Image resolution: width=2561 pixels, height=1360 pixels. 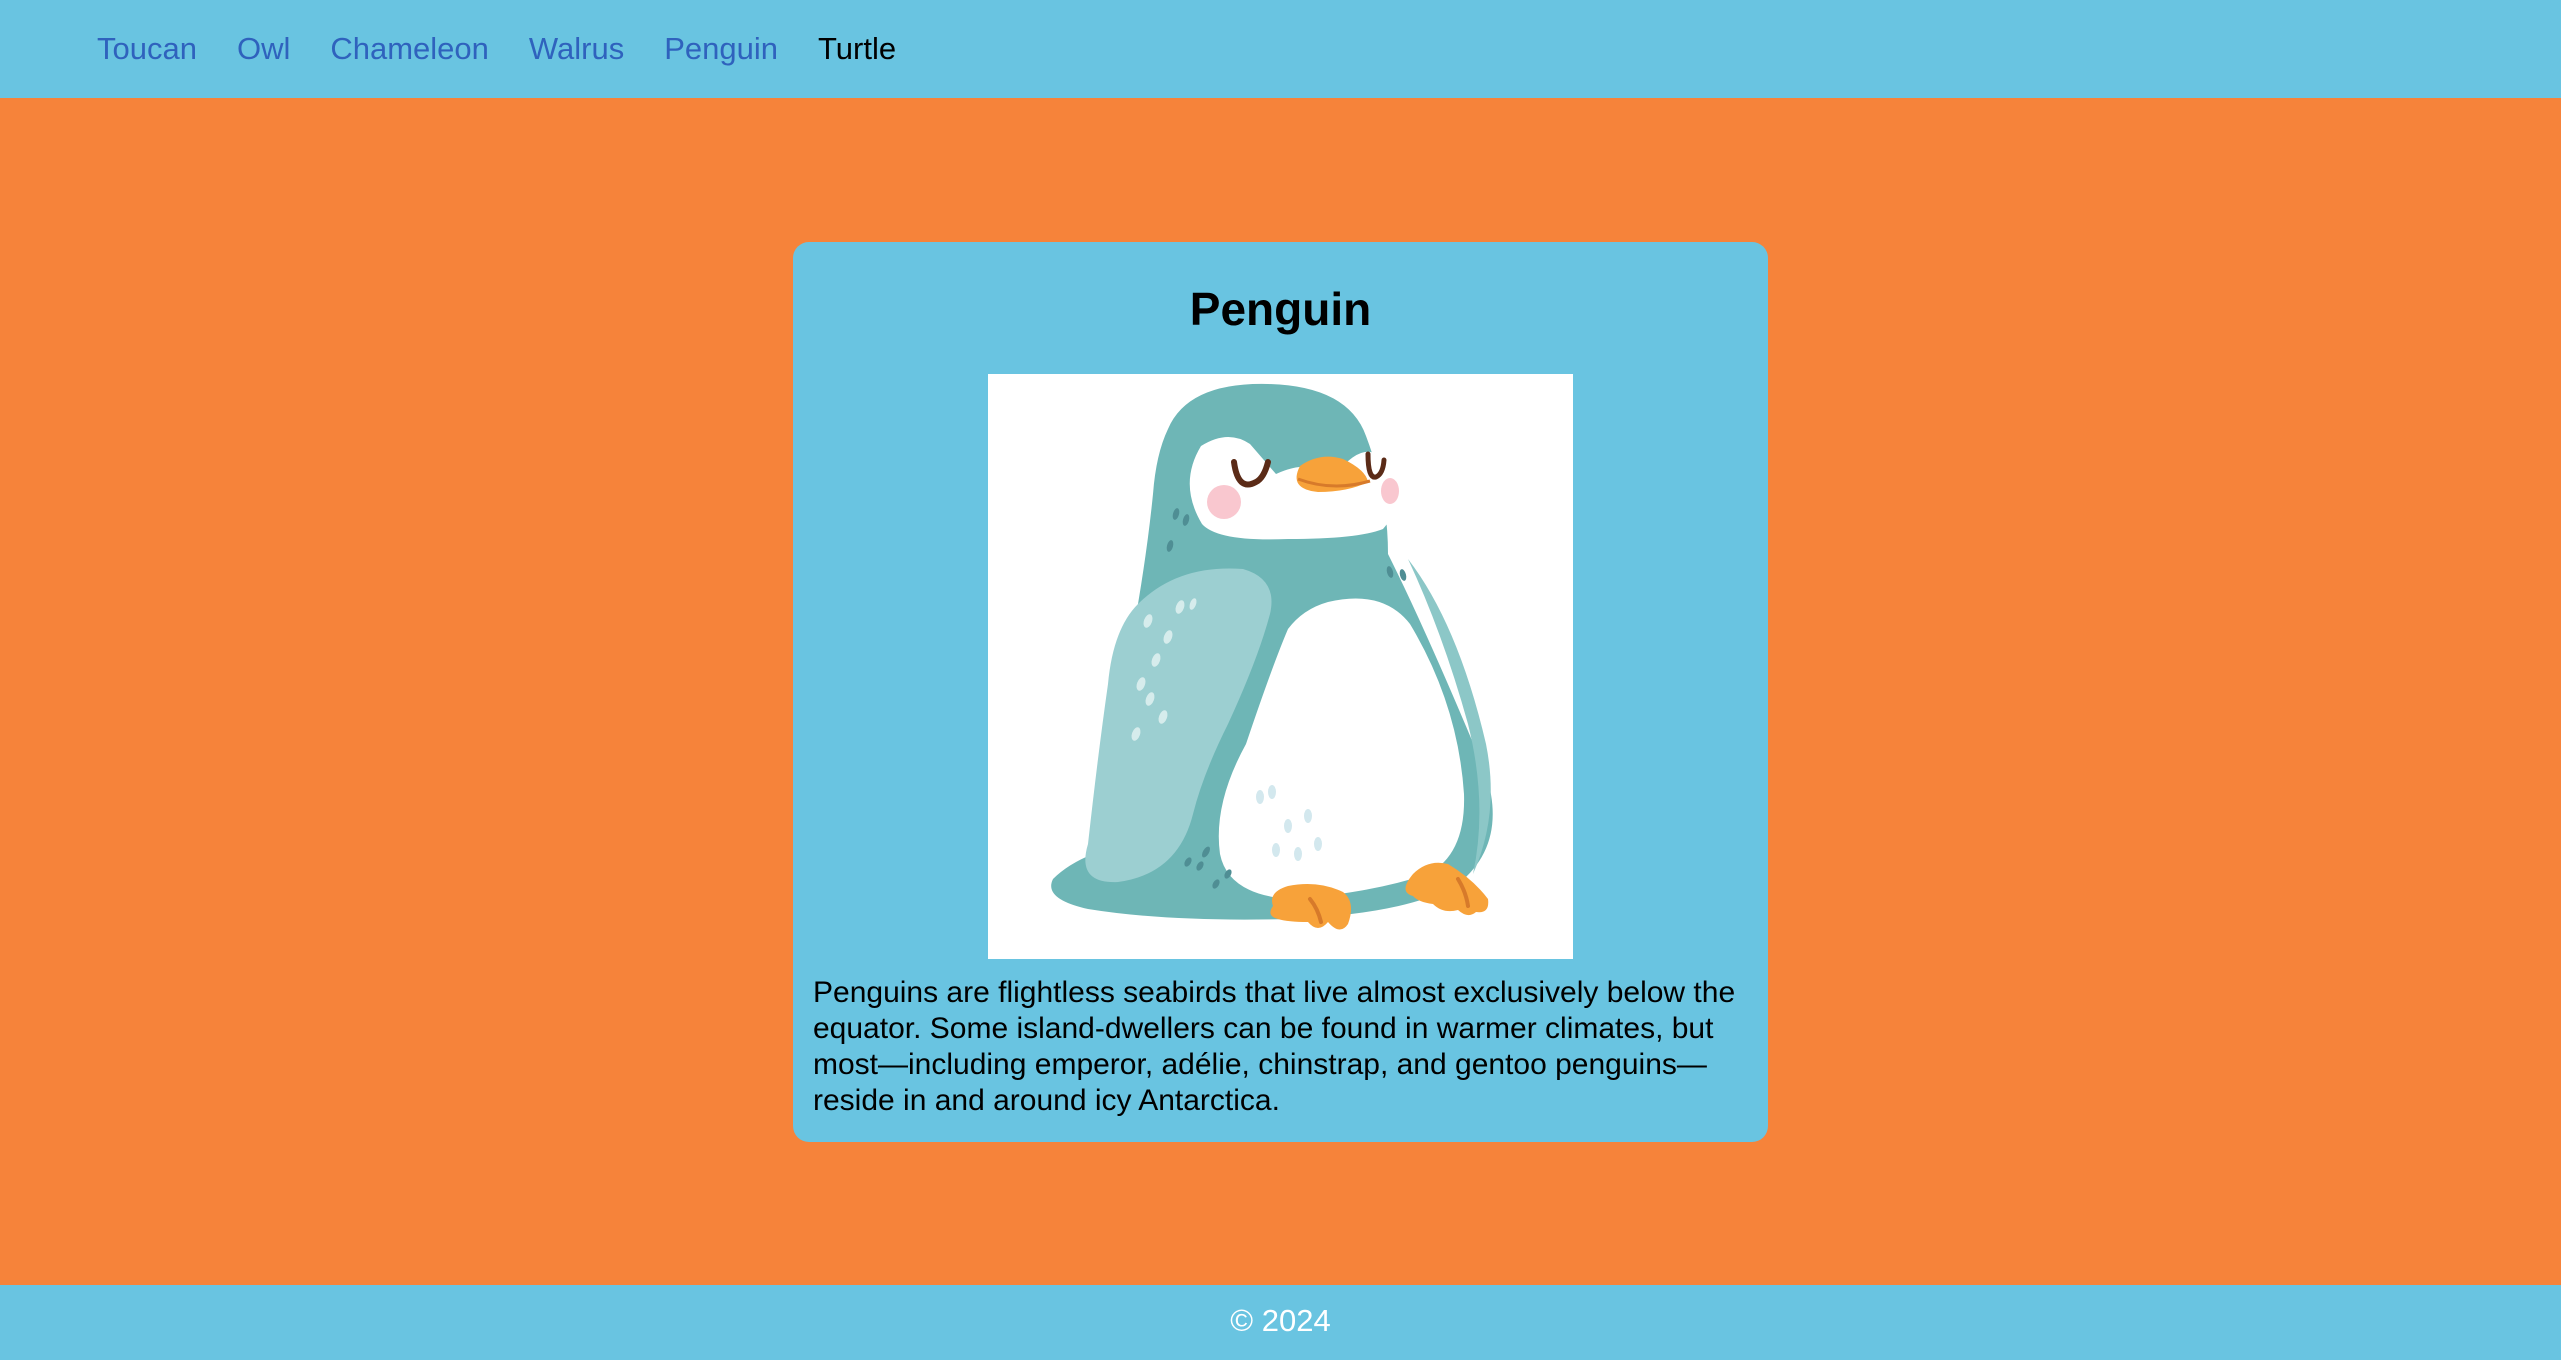 What do you see at coordinates (1272, 656) in the screenshot?
I see `penguin-illustration` at bounding box center [1272, 656].